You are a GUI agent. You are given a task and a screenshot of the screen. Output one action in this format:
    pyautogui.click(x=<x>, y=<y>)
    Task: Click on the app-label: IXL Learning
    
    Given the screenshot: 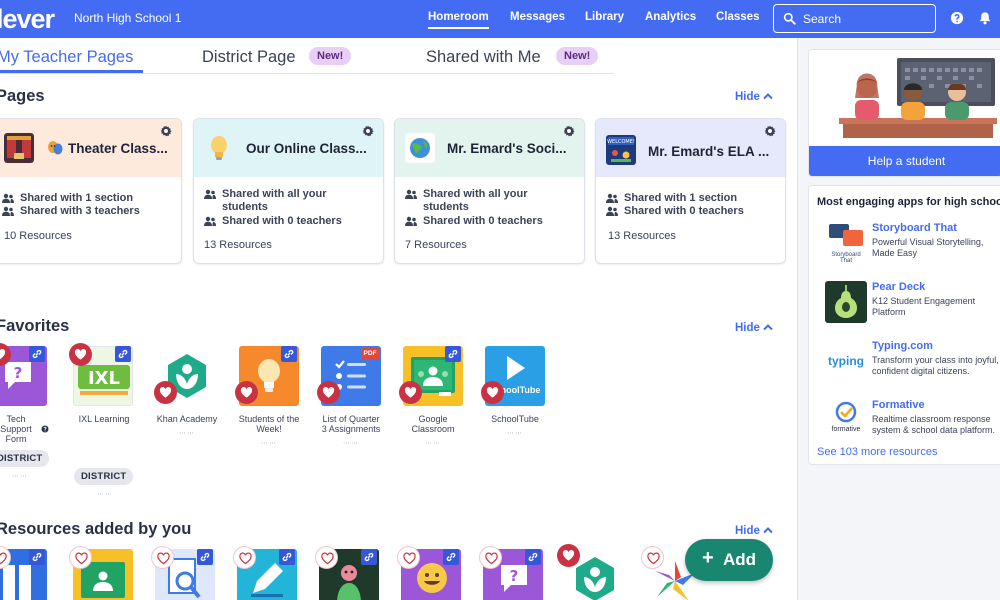 What is the action you would take?
    pyautogui.click(x=104, y=419)
    